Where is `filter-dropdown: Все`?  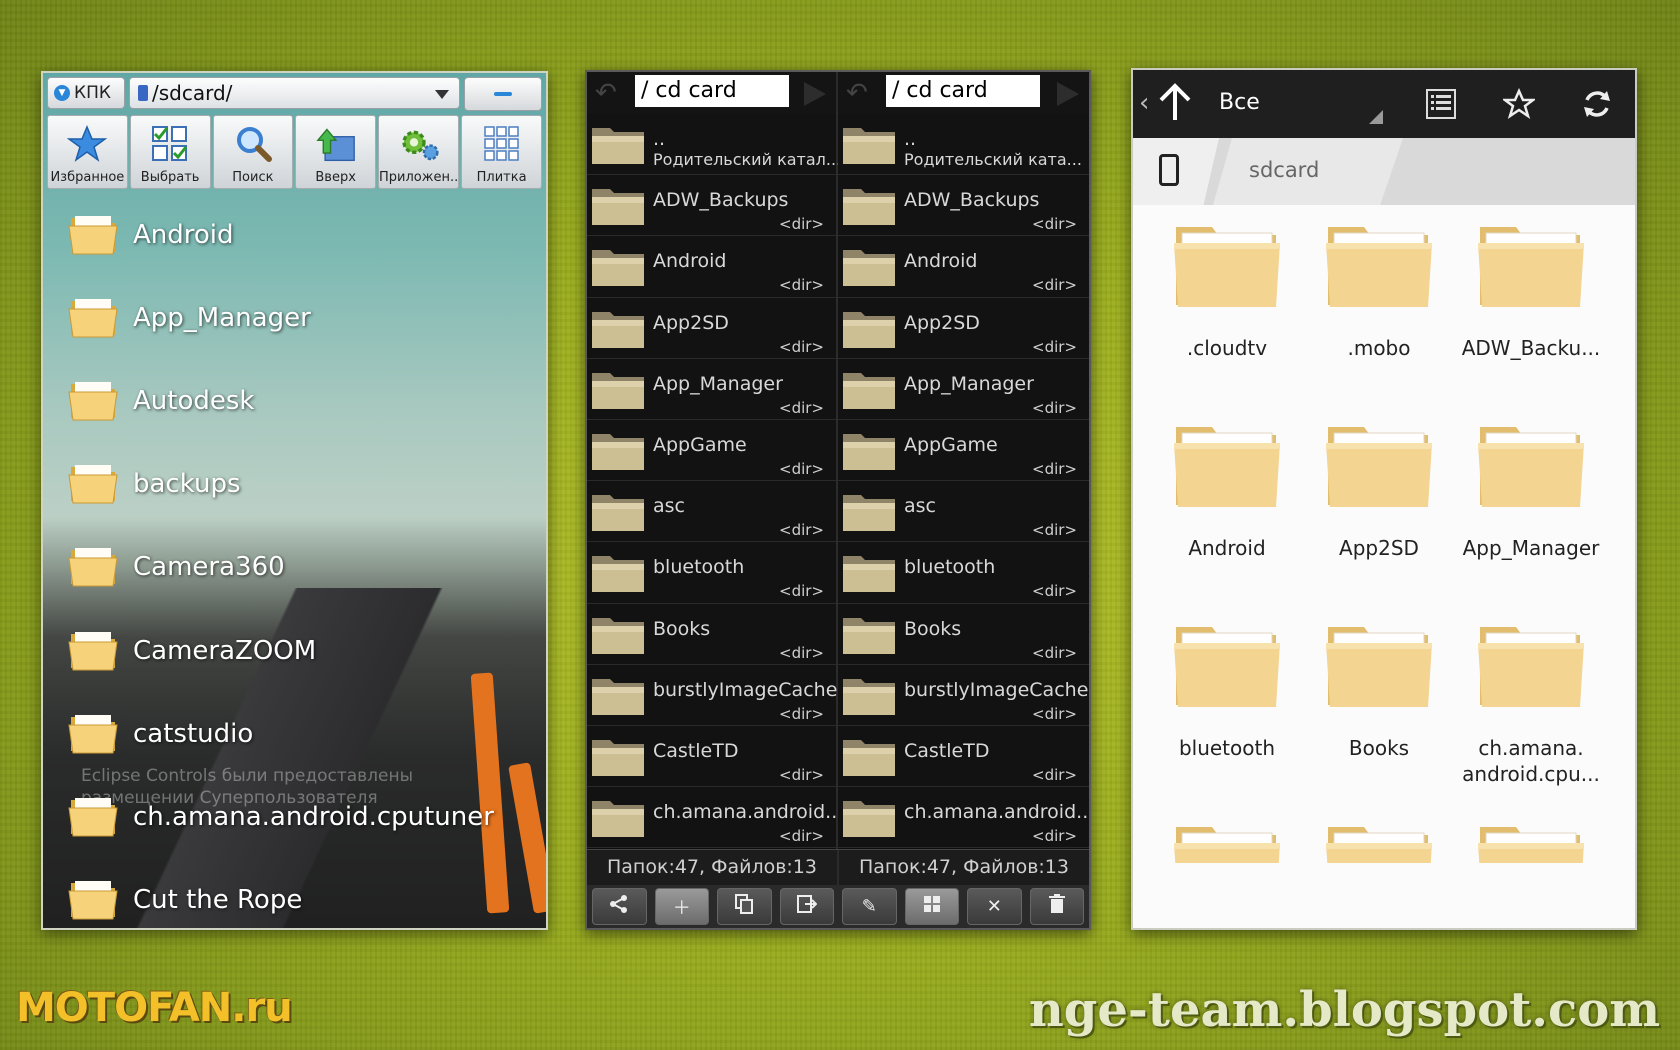
filter-dropdown: Все is located at coordinates (1239, 102).